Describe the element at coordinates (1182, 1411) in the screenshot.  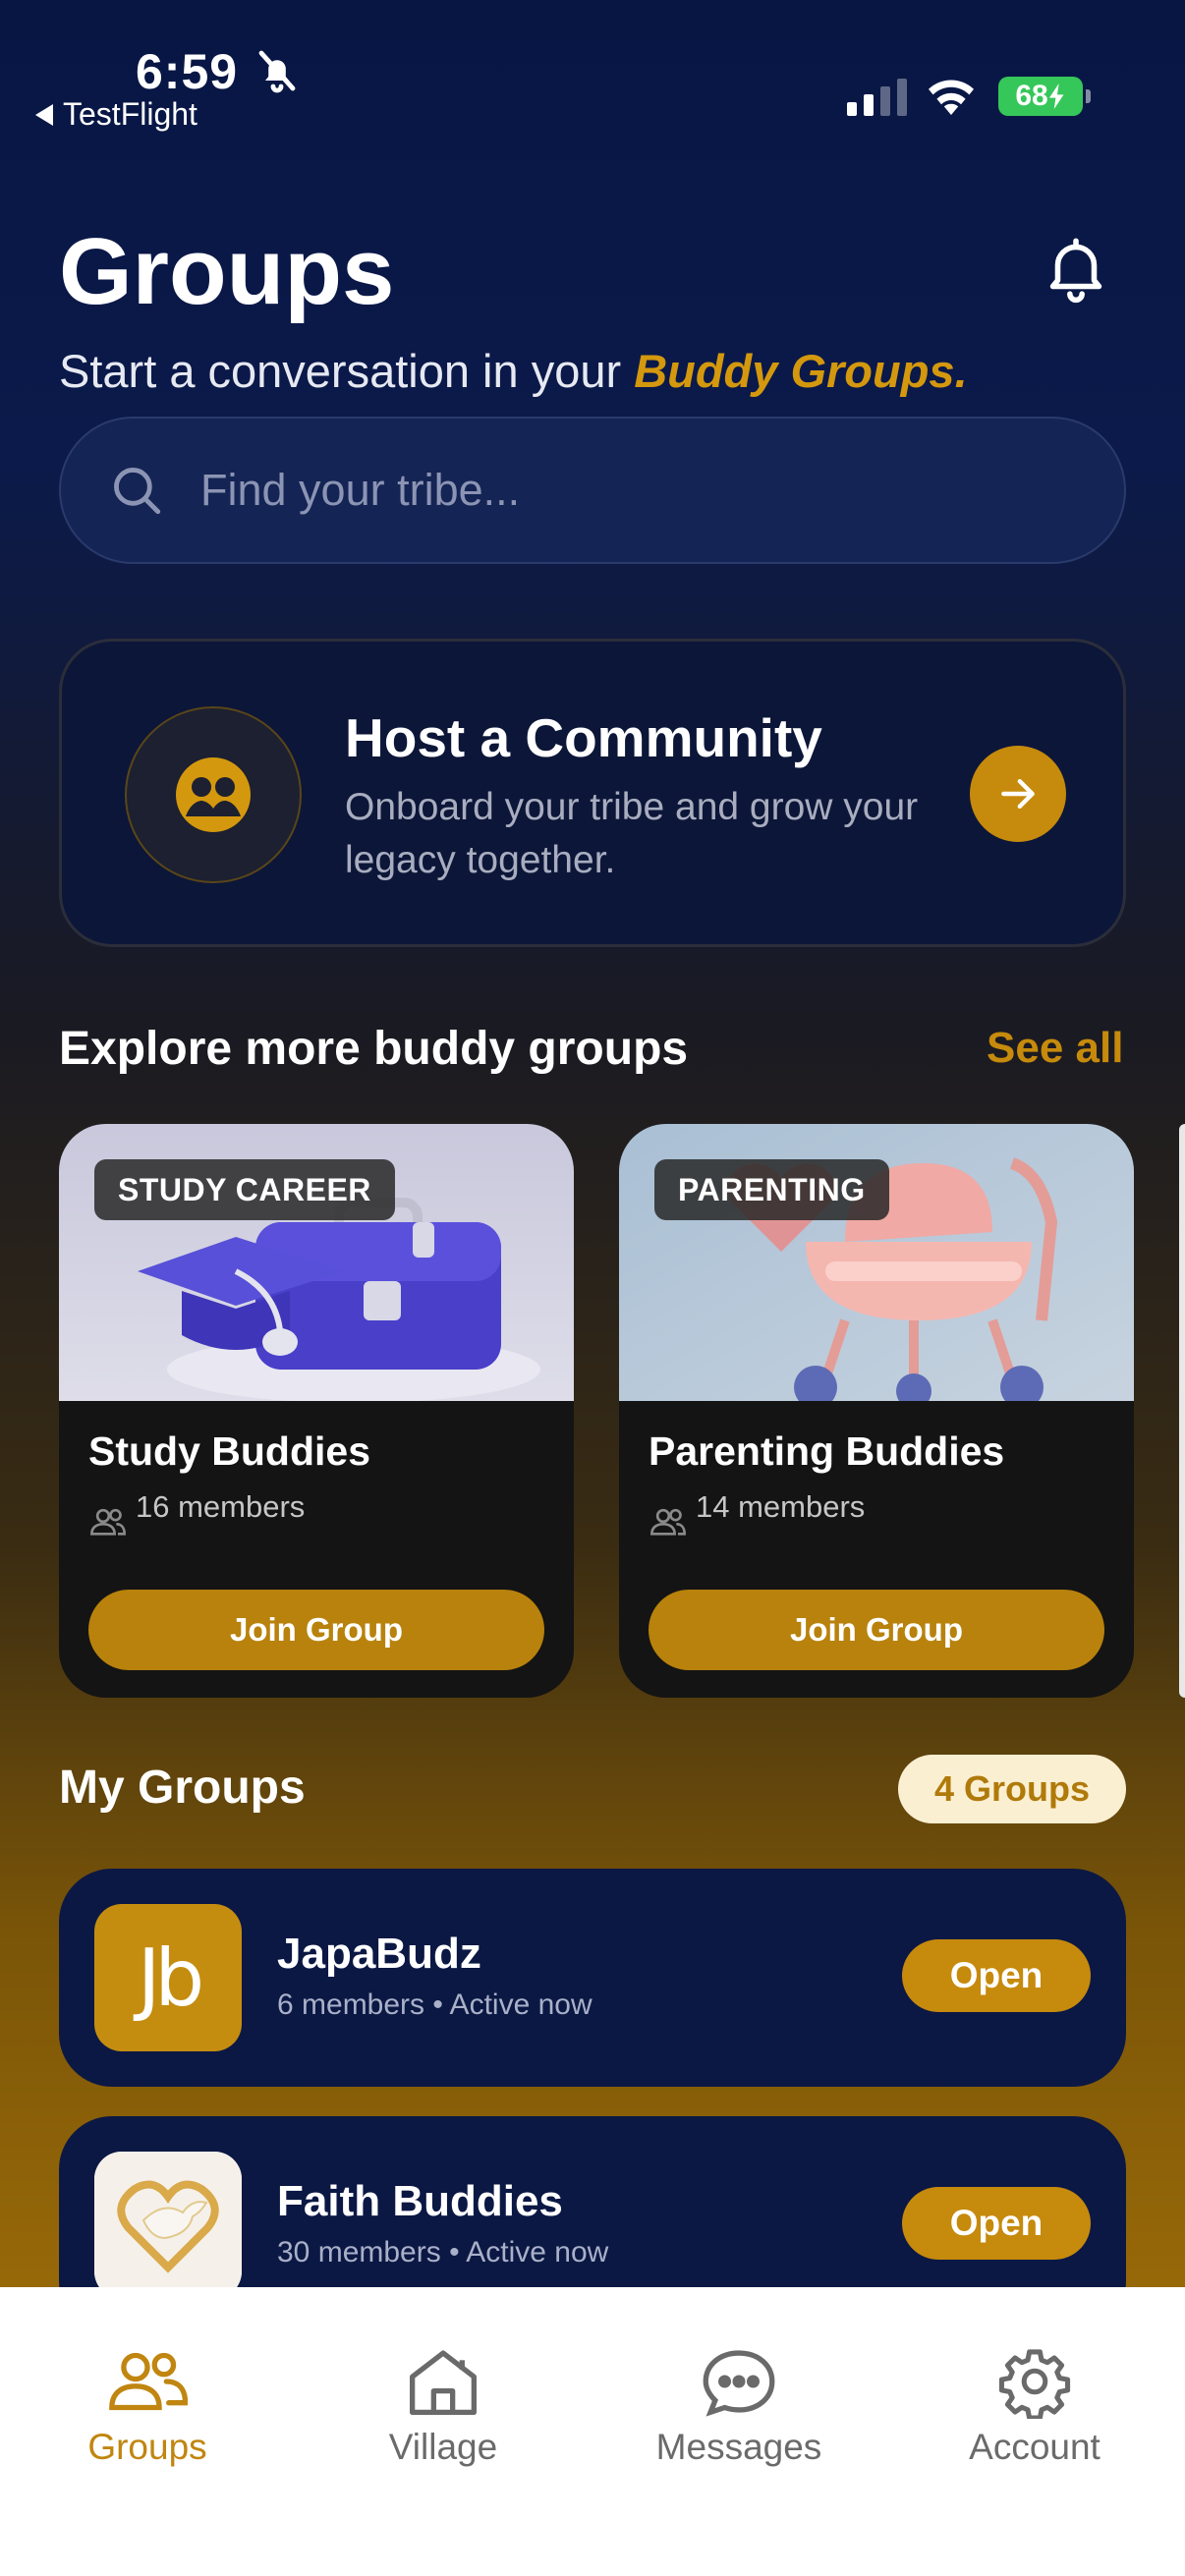
I see `next-card-edge` at that location.